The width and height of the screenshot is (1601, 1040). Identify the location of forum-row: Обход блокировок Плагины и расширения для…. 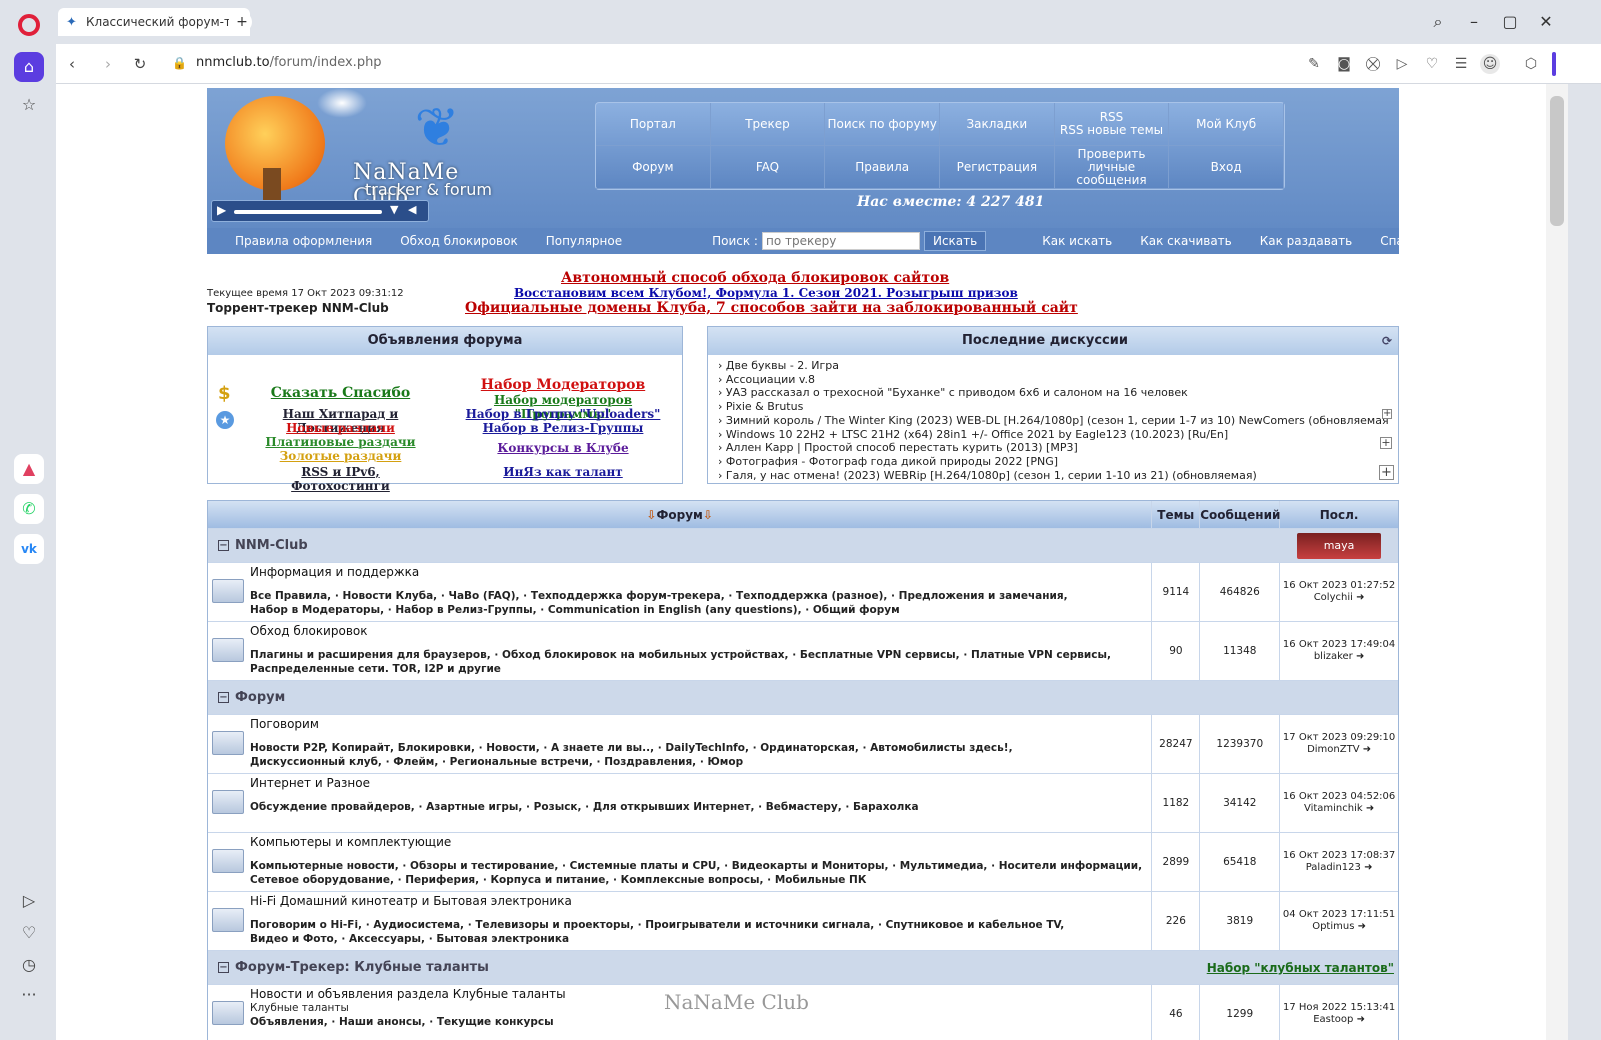
(803, 651).